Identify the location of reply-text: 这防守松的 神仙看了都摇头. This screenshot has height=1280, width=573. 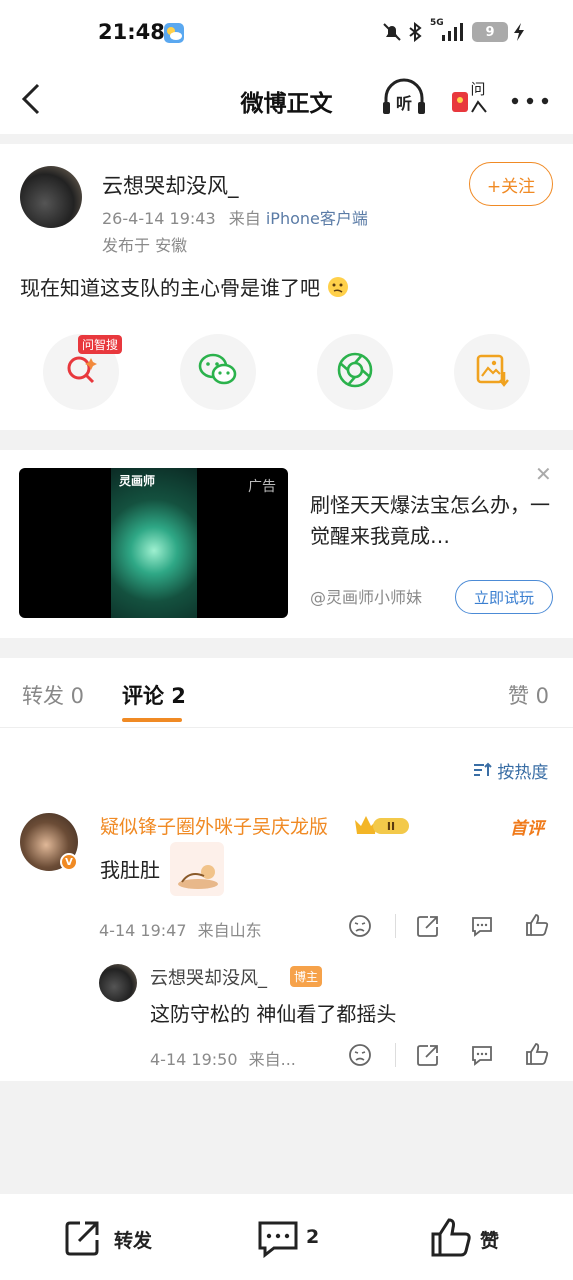
(273, 1014).